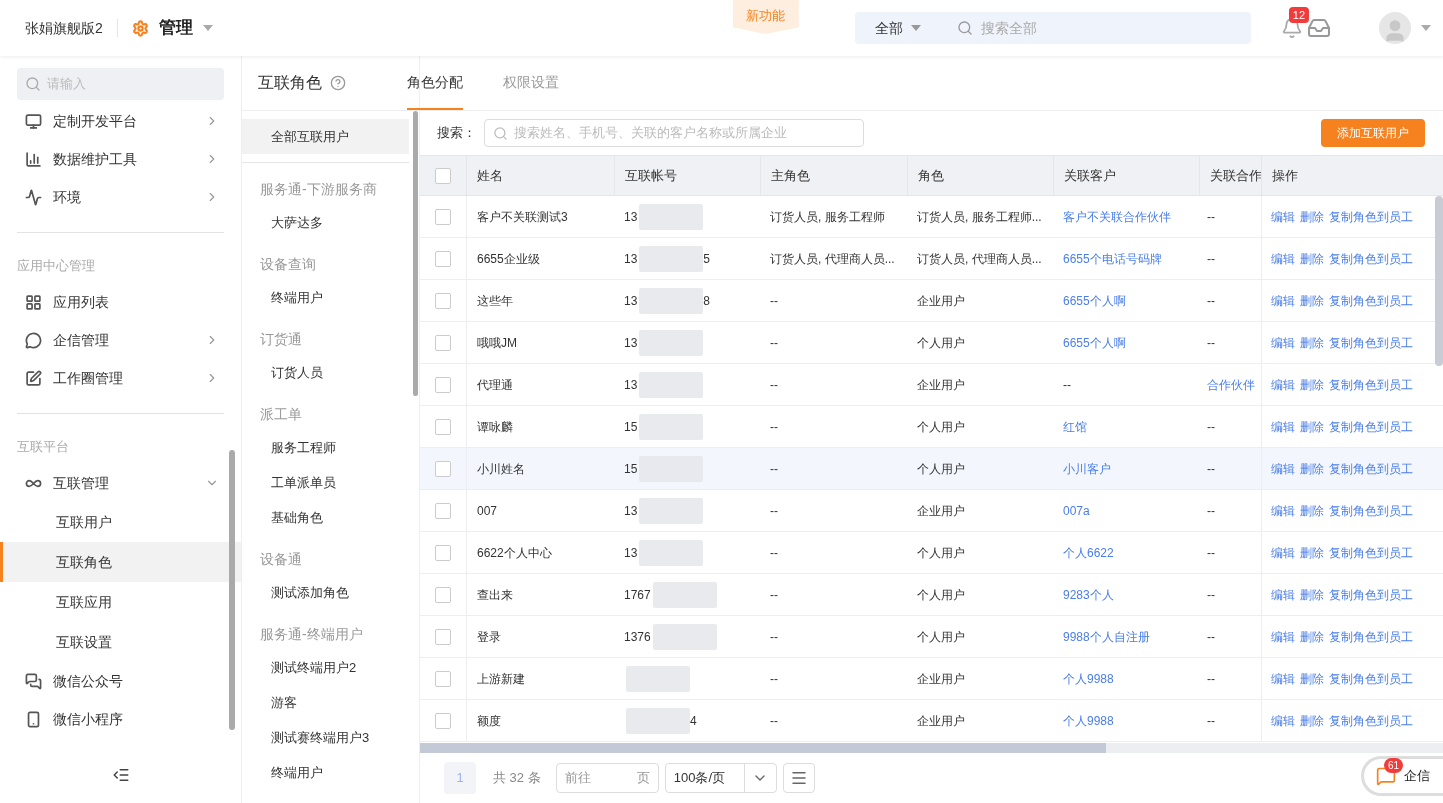 The height and width of the screenshot is (803, 1443). Describe the element at coordinates (763, 748) in the screenshot. I see `horizontal-scrollbar-thumb` at that location.